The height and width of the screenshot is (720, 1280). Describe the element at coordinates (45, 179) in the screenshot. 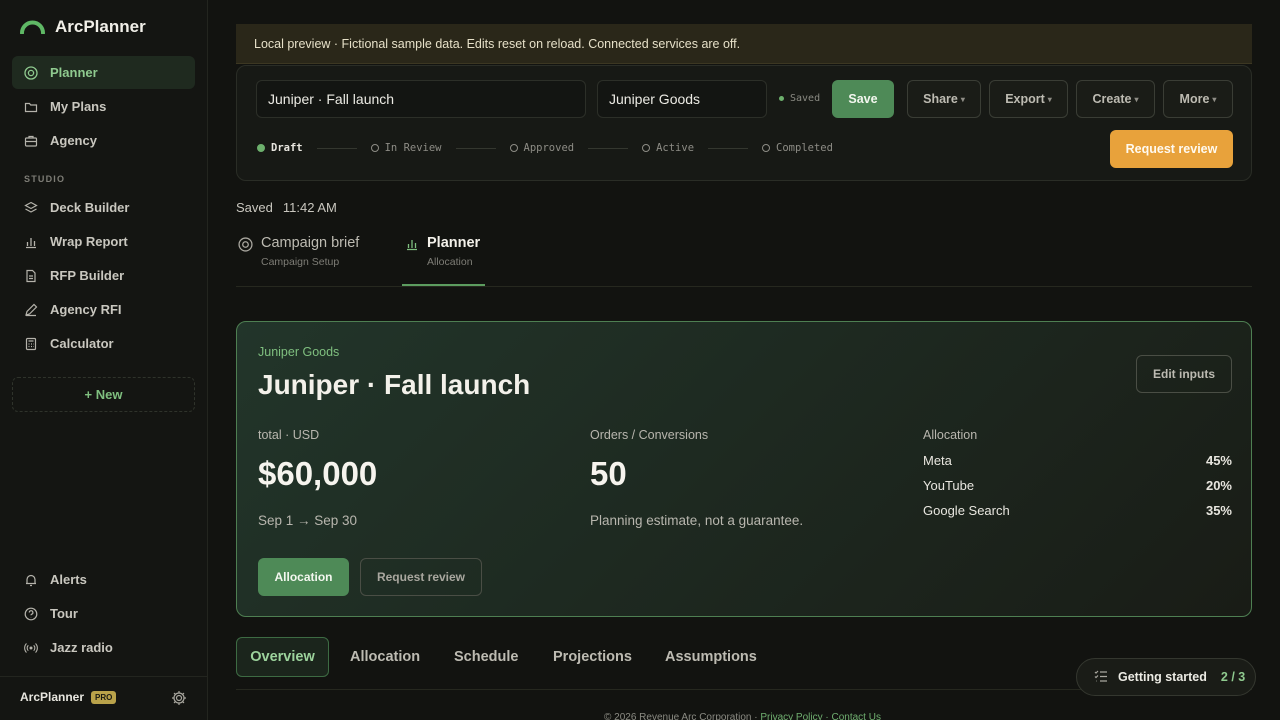

I see `section-label-studio: STUDIO` at that location.